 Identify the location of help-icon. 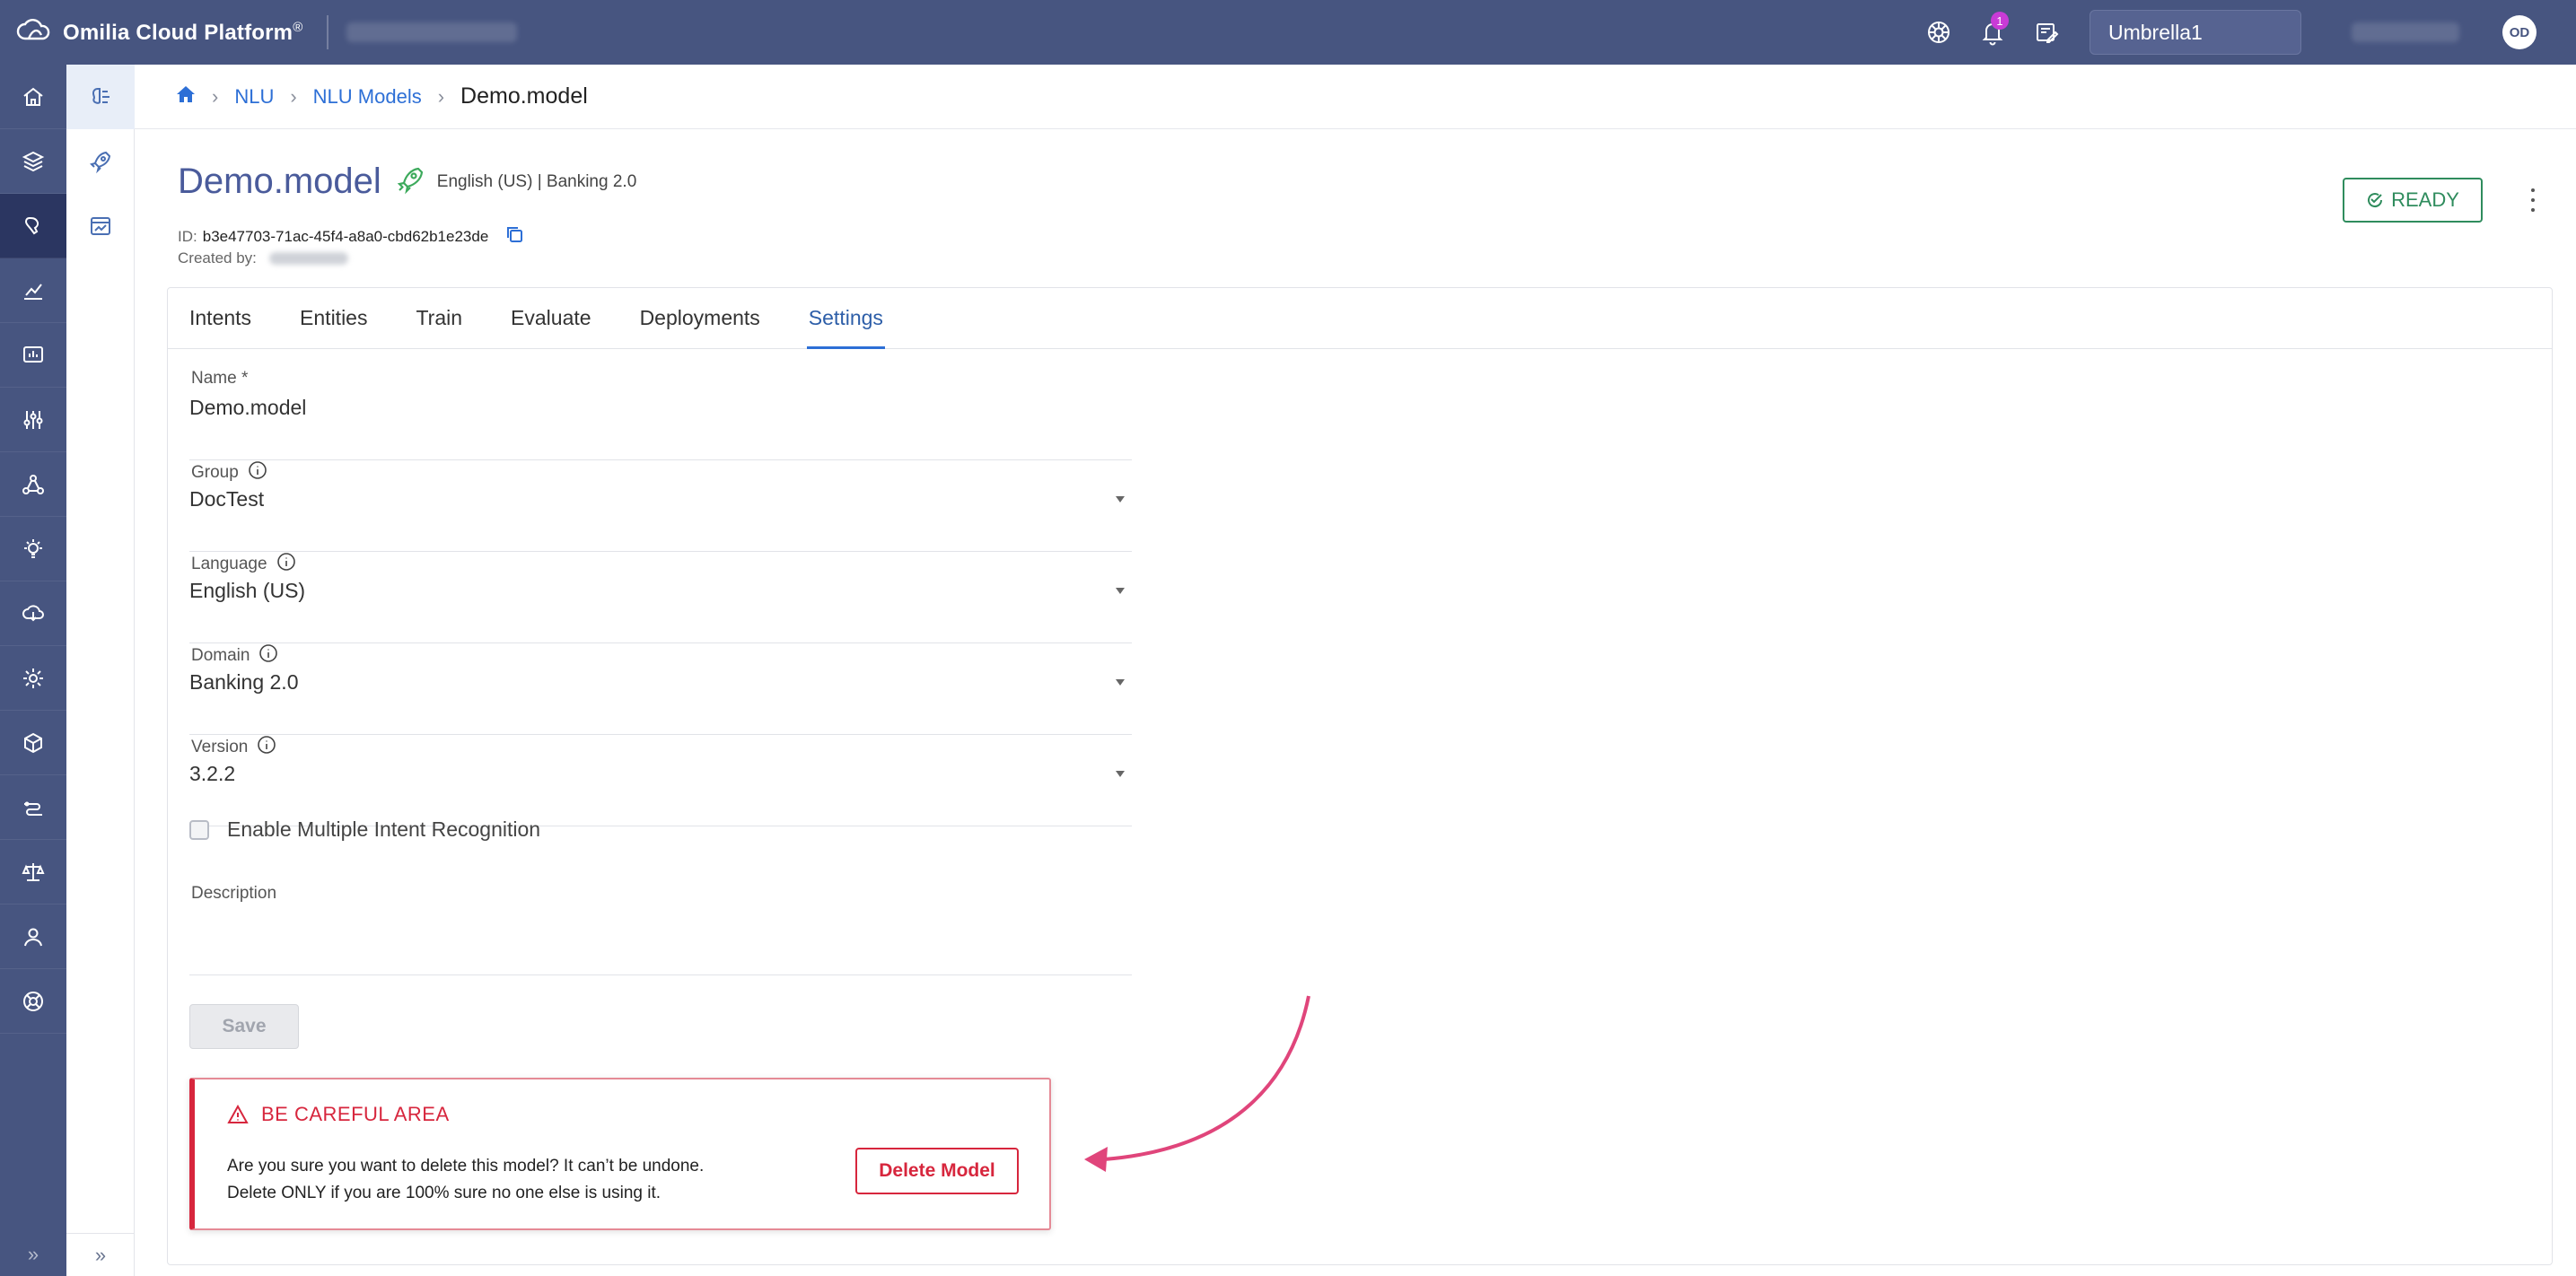
(33, 1001).